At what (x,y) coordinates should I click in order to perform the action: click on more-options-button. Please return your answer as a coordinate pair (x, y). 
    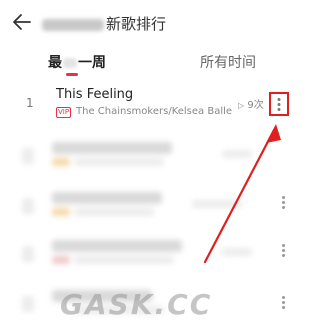
    Looking at the image, I should click on (279, 104).